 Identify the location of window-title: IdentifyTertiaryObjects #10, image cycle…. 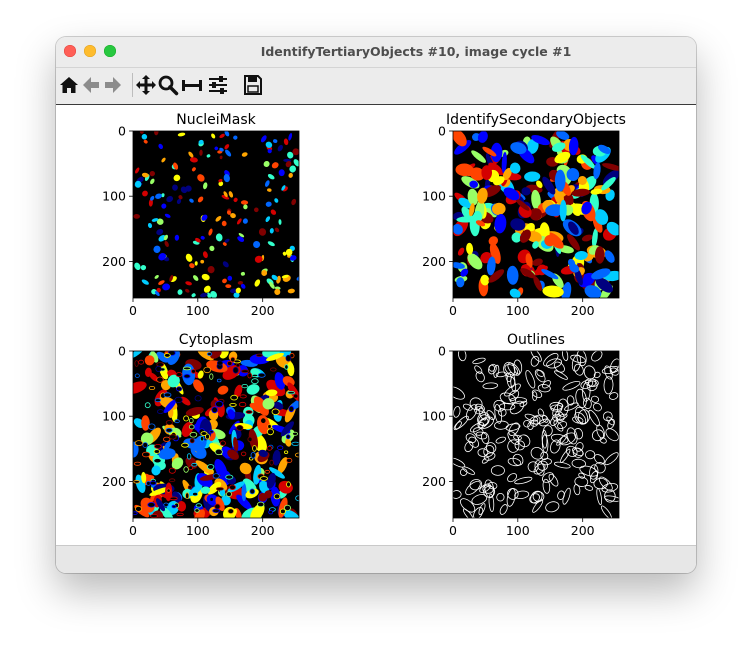
(416, 51).